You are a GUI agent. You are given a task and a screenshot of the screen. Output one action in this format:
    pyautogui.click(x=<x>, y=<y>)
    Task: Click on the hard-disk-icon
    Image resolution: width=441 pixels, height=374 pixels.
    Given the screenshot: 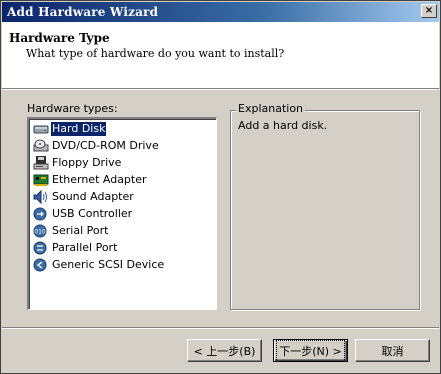 What is the action you would take?
    pyautogui.click(x=41, y=129)
    